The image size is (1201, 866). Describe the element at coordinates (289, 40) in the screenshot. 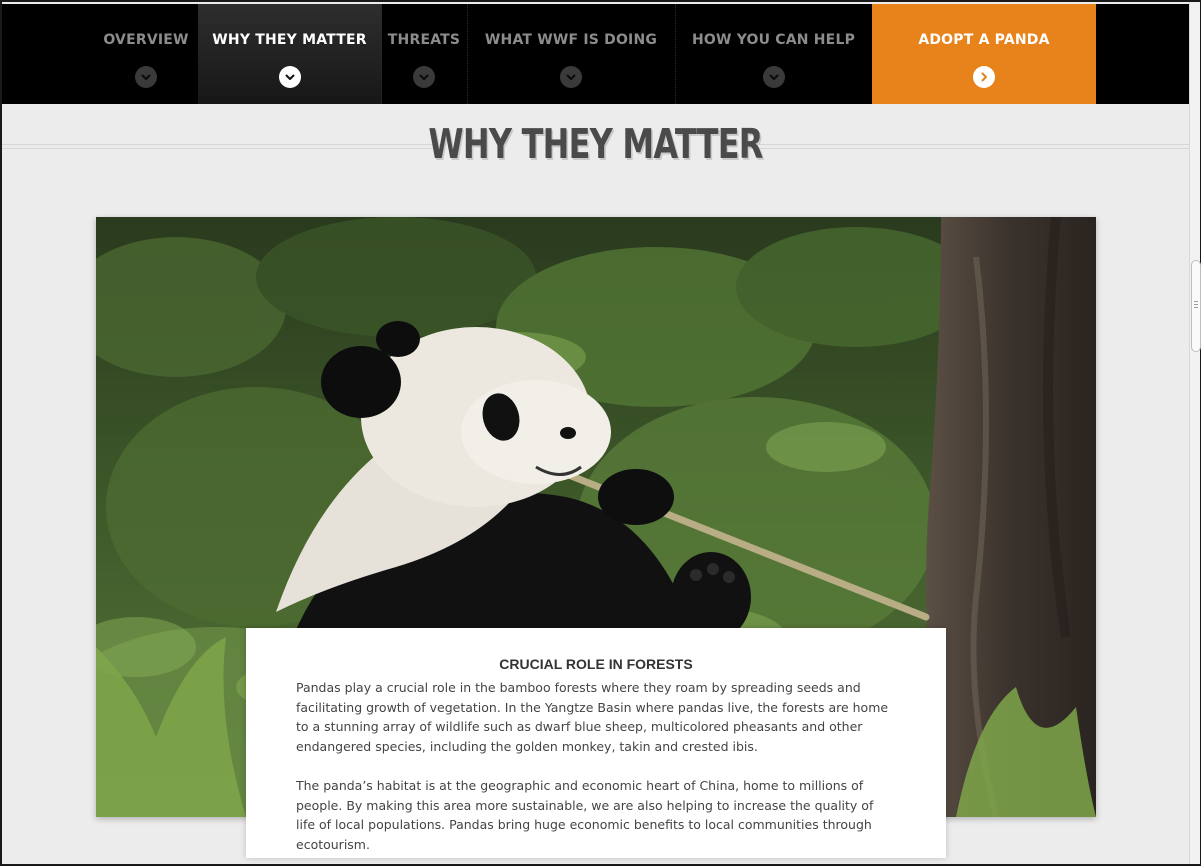

I see `nav-label: WHY THEY MATTER` at that location.